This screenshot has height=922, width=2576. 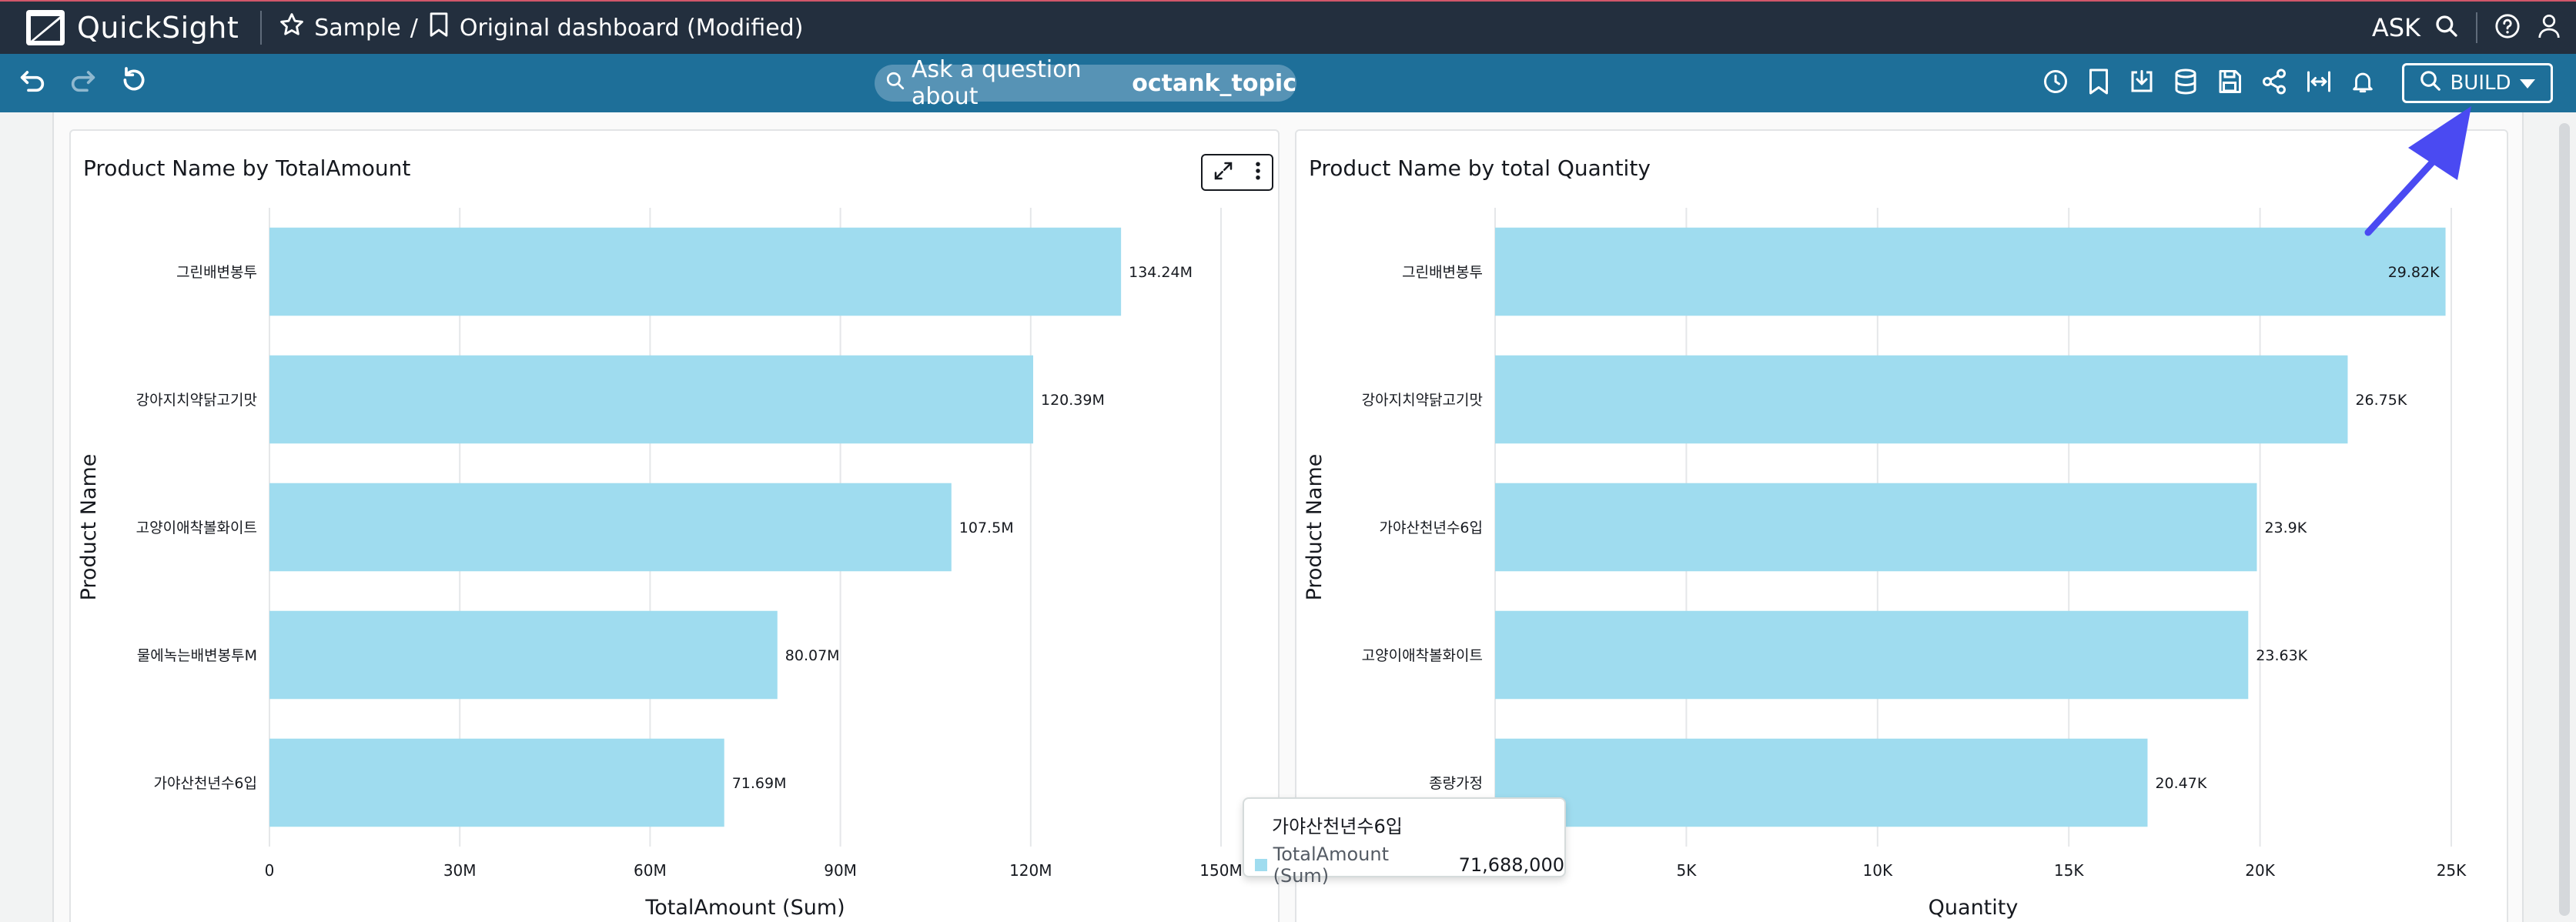 I want to click on user-profile-icon, so click(x=2550, y=27).